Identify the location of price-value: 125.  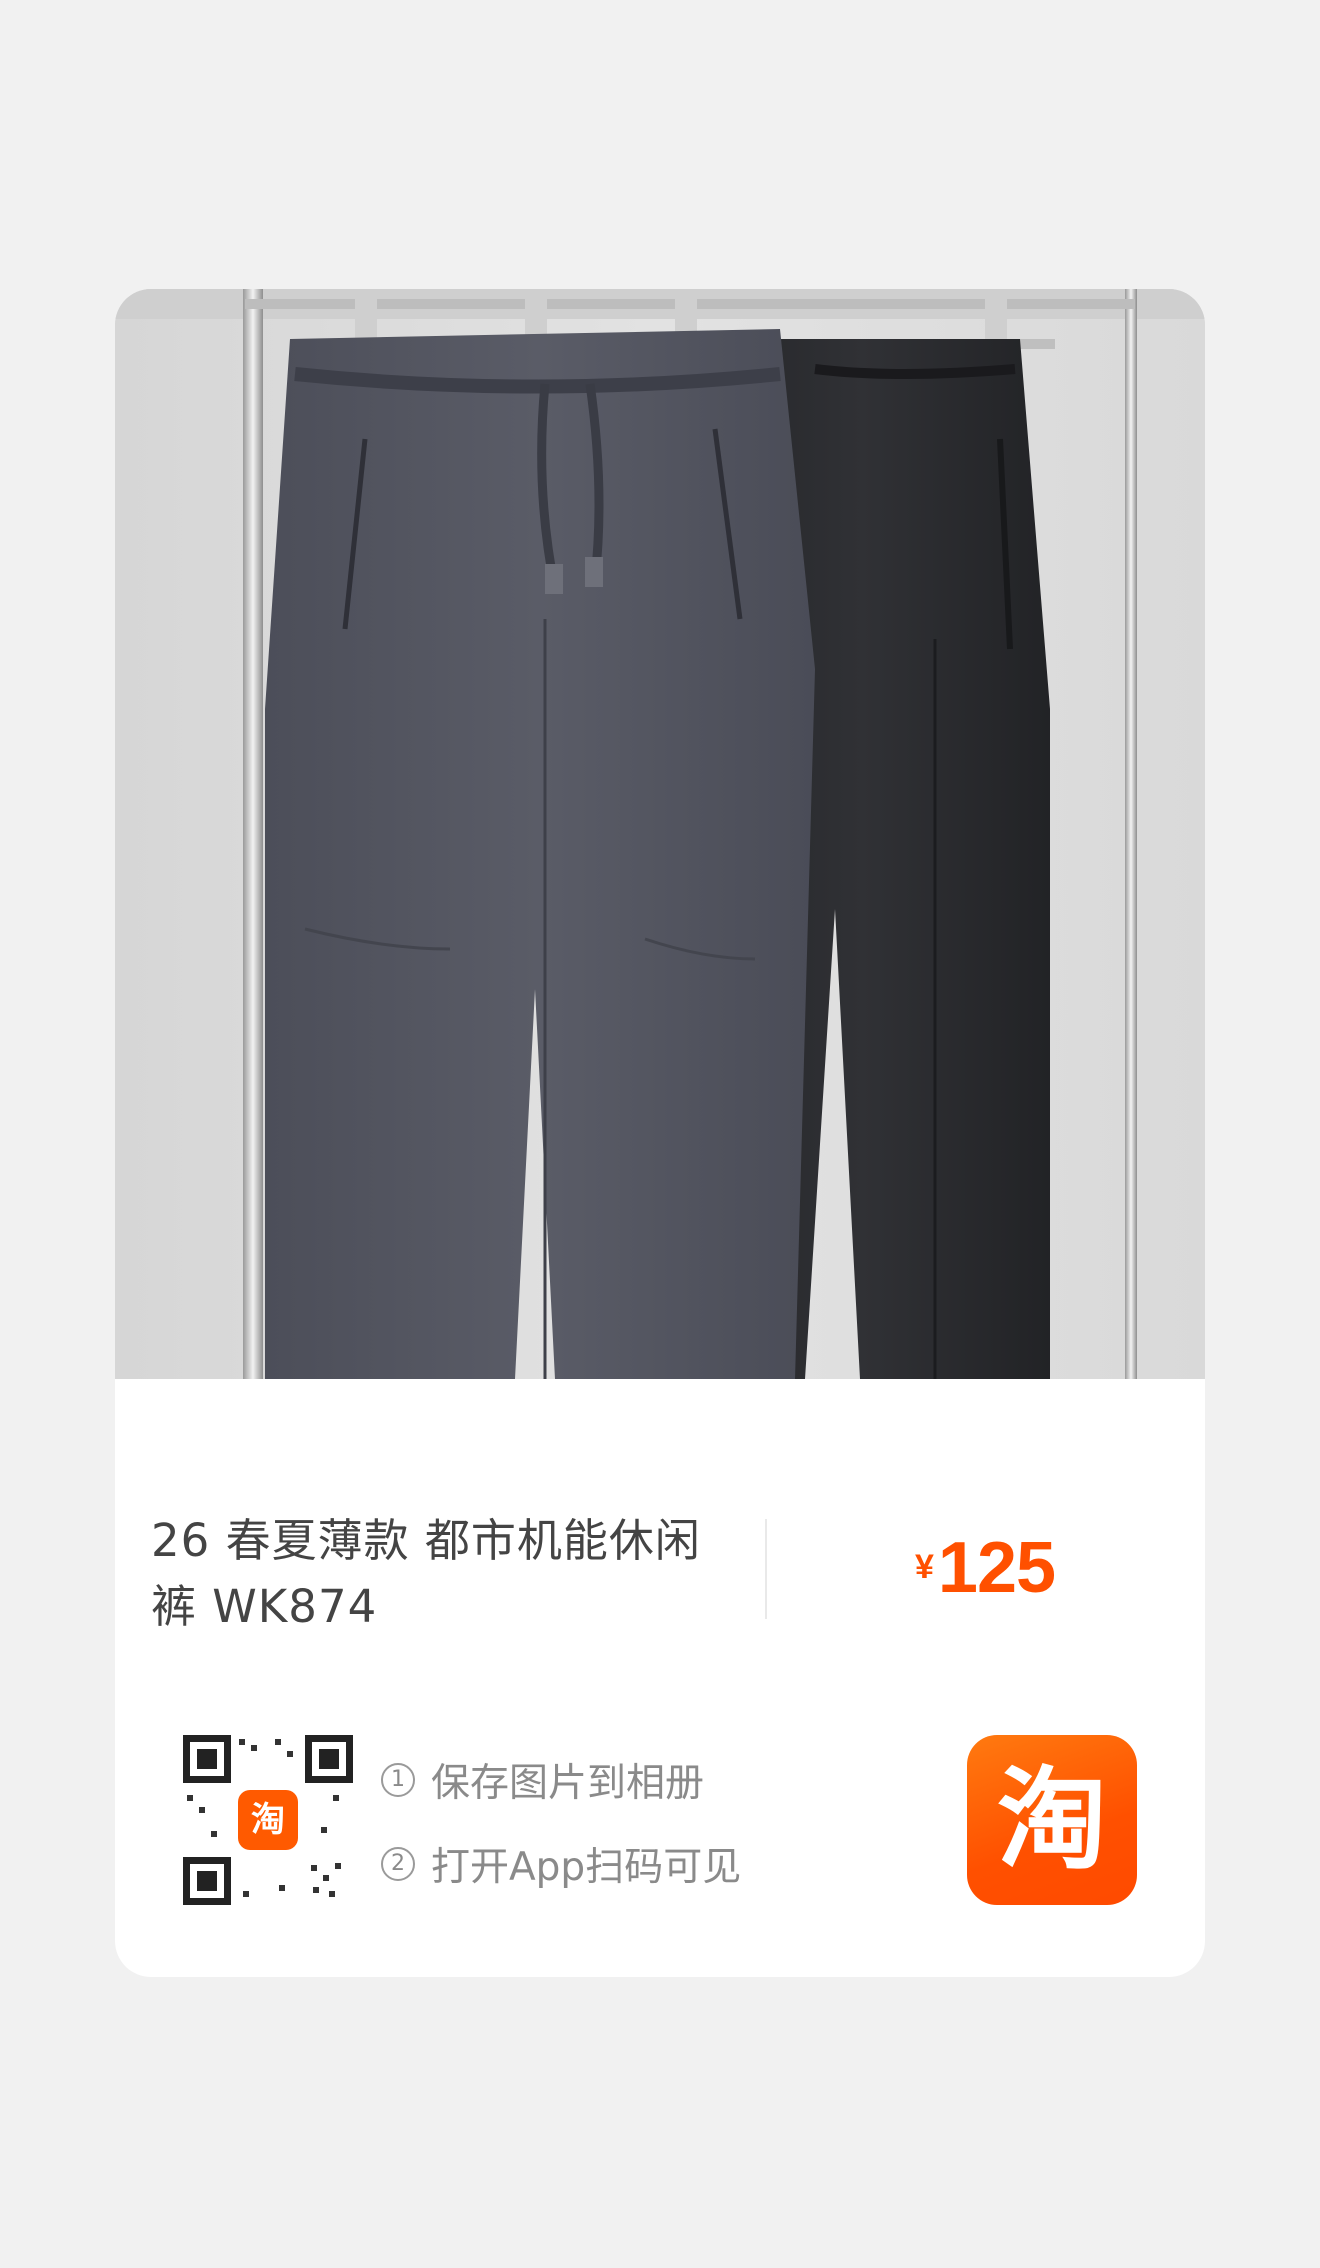
(996, 1568).